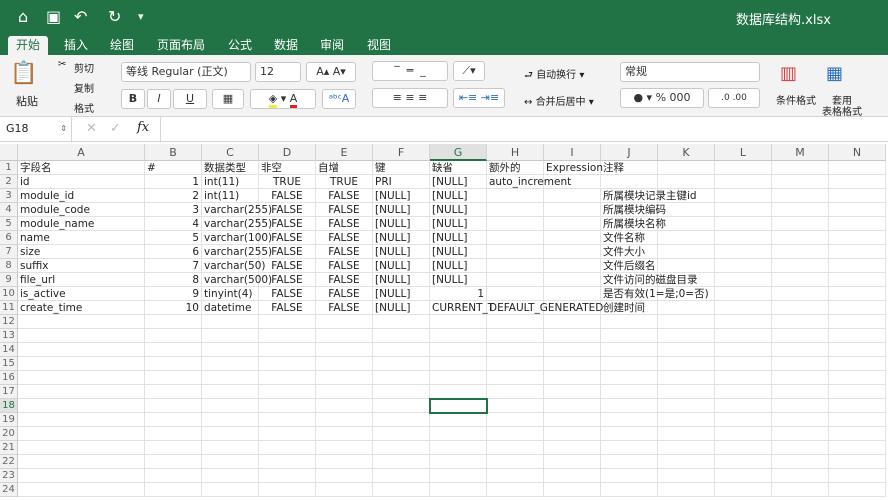  What do you see at coordinates (286, 45) in the screenshot?
I see `tab-5: 数据` at bounding box center [286, 45].